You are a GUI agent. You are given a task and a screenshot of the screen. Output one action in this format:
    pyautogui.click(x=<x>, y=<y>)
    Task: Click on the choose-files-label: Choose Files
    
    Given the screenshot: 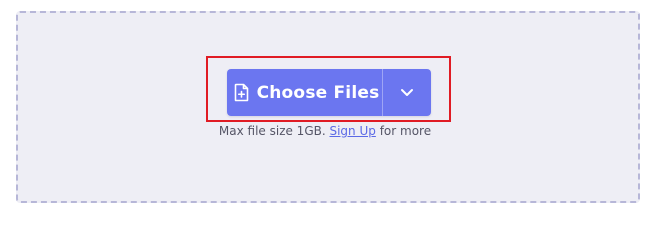 What is the action you would take?
    pyautogui.click(x=318, y=92)
    